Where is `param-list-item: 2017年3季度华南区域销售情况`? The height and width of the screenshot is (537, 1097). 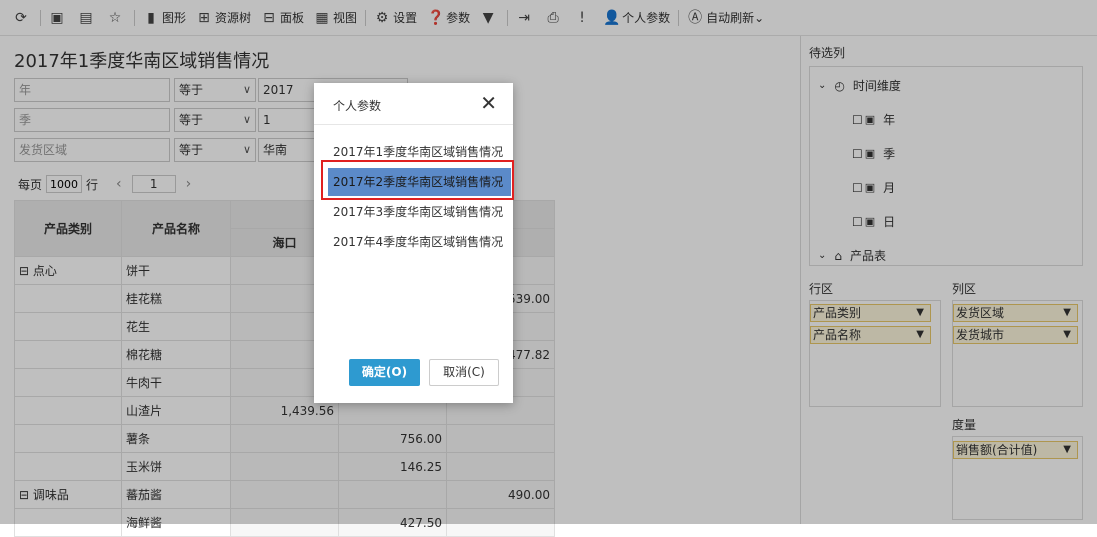 param-list-item: 2017年3季度华南区域销售情况 is located at coordinates (419, 212).